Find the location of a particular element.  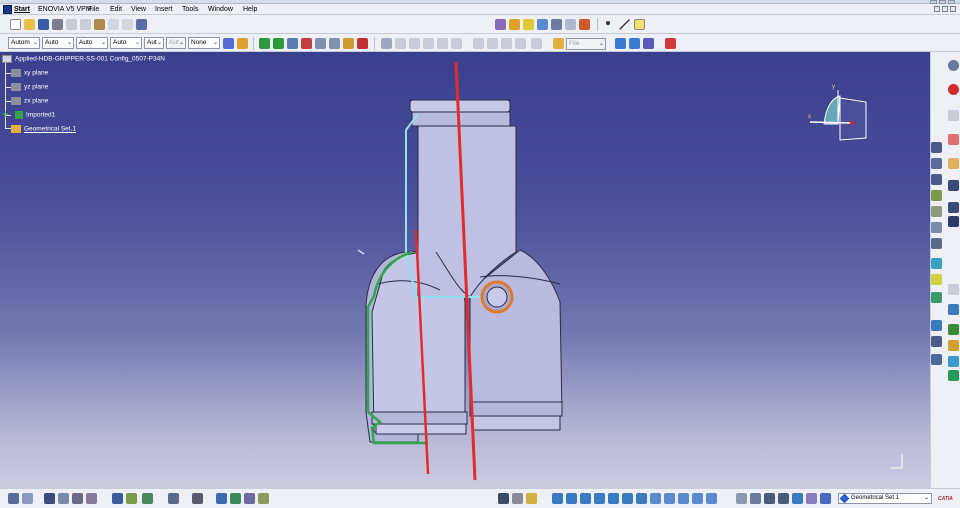

current-set-select: Geometrical Set.1 ⌄ is located at coordinates (885, 498).